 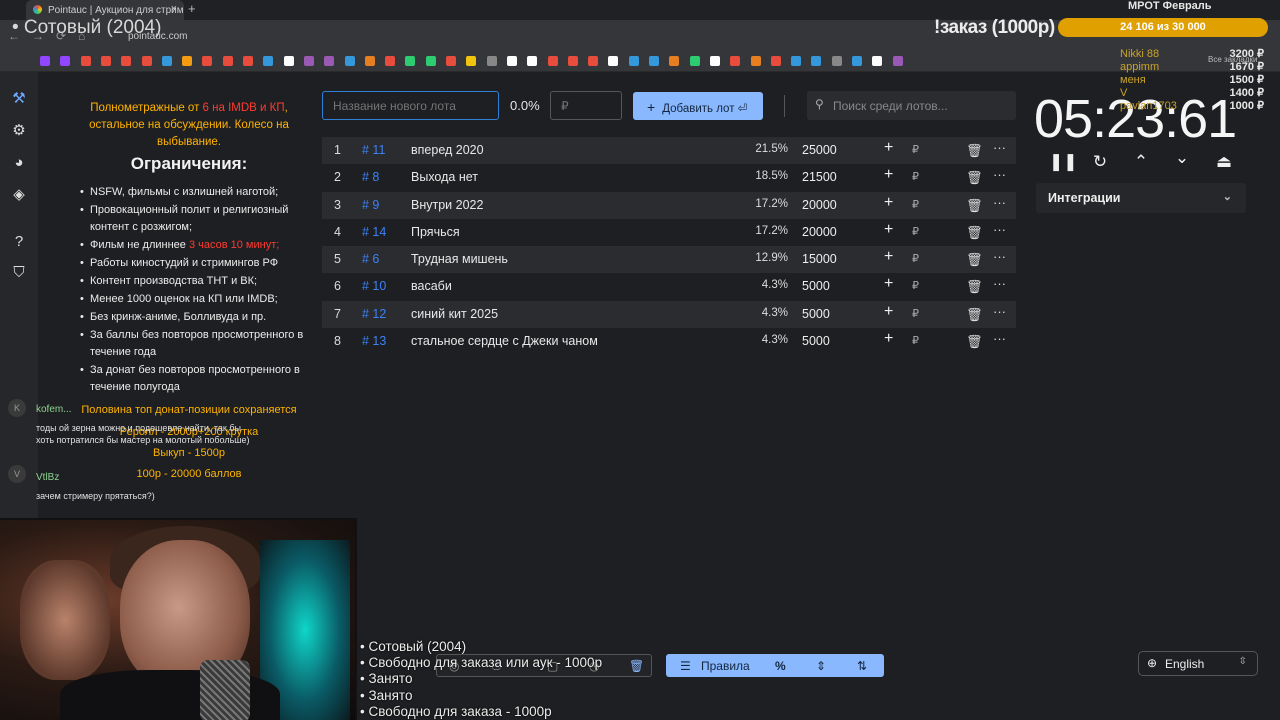 I want to click on chevron-down-icon: ⌄, so click(x=1182, y=158).